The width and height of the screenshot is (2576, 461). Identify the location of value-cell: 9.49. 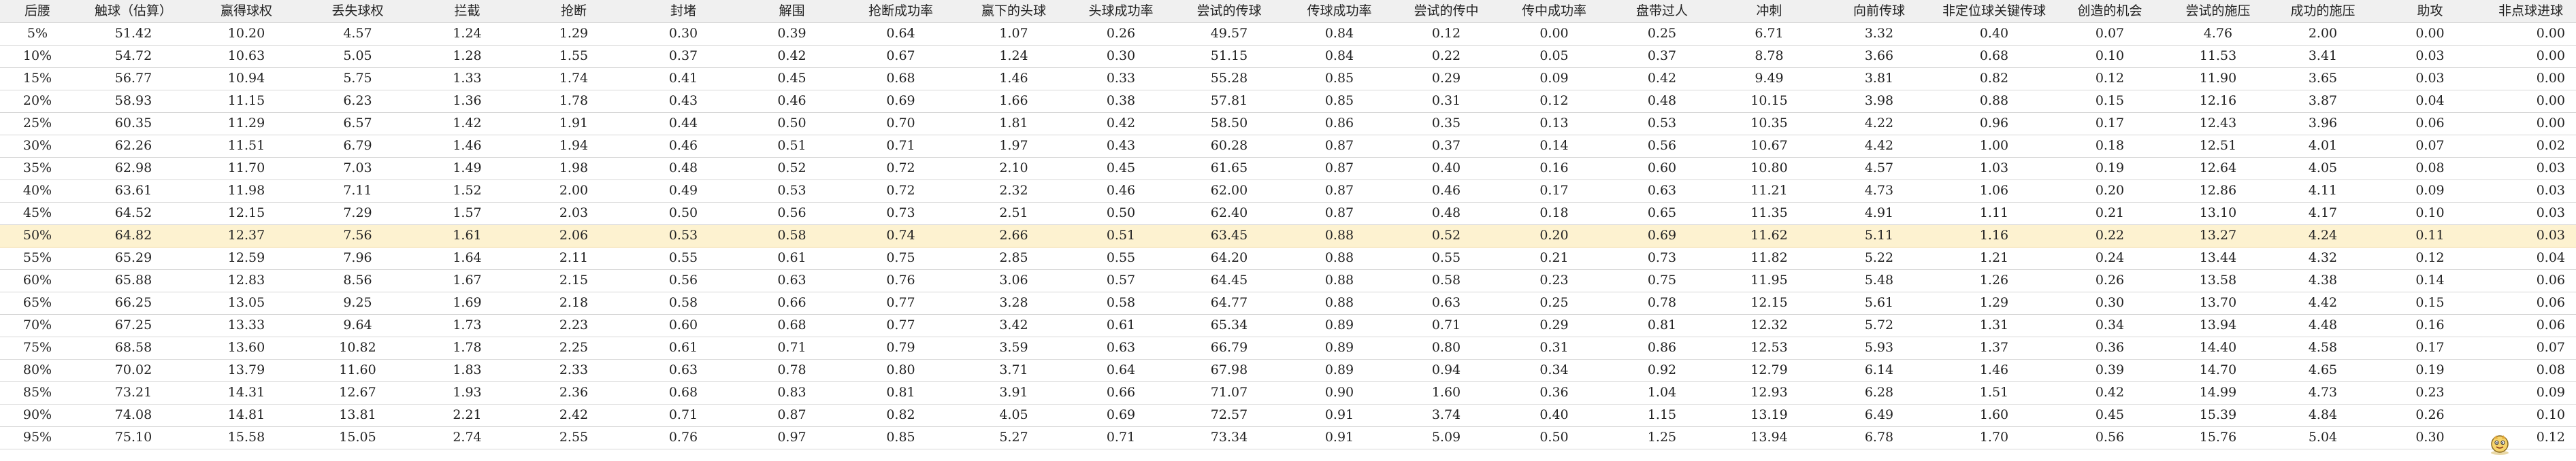
(1769, 78).